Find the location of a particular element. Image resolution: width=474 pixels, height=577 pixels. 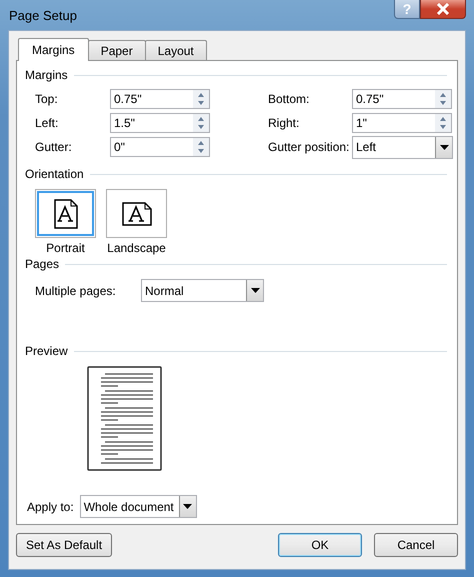

dialog-button: Cancel is located at coordinates (416, 545).